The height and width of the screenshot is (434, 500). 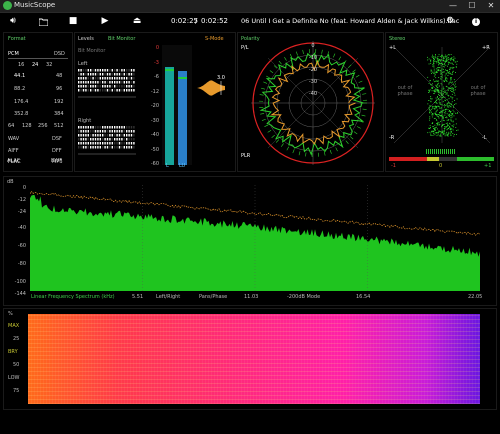 I want to click on spectrum-footer-200db: -200dB Mode, so click(x=303, y=297).